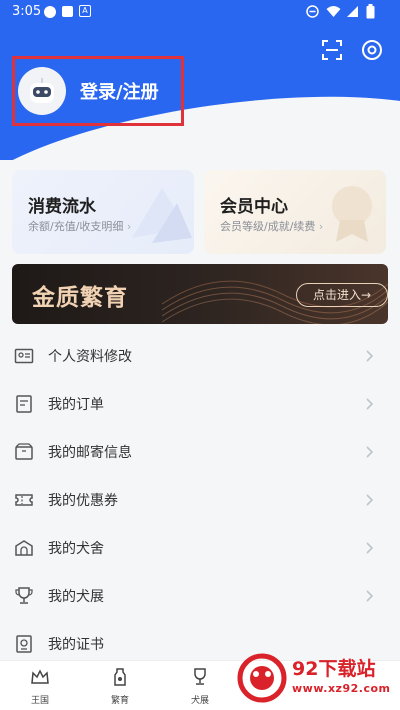 This screenshot has width=400, height=710. I want to click on menu-item-label: 我的犬舍, so click(76, 549).